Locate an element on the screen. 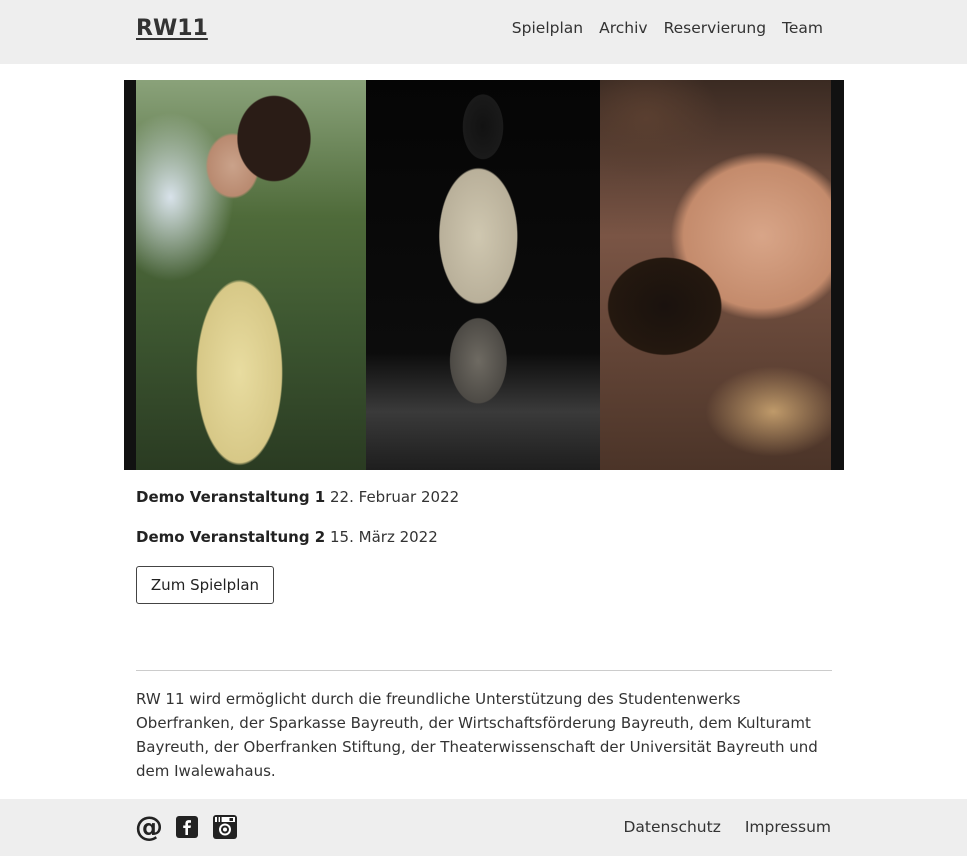  instagram-icon is located at coordinates (225, 827).